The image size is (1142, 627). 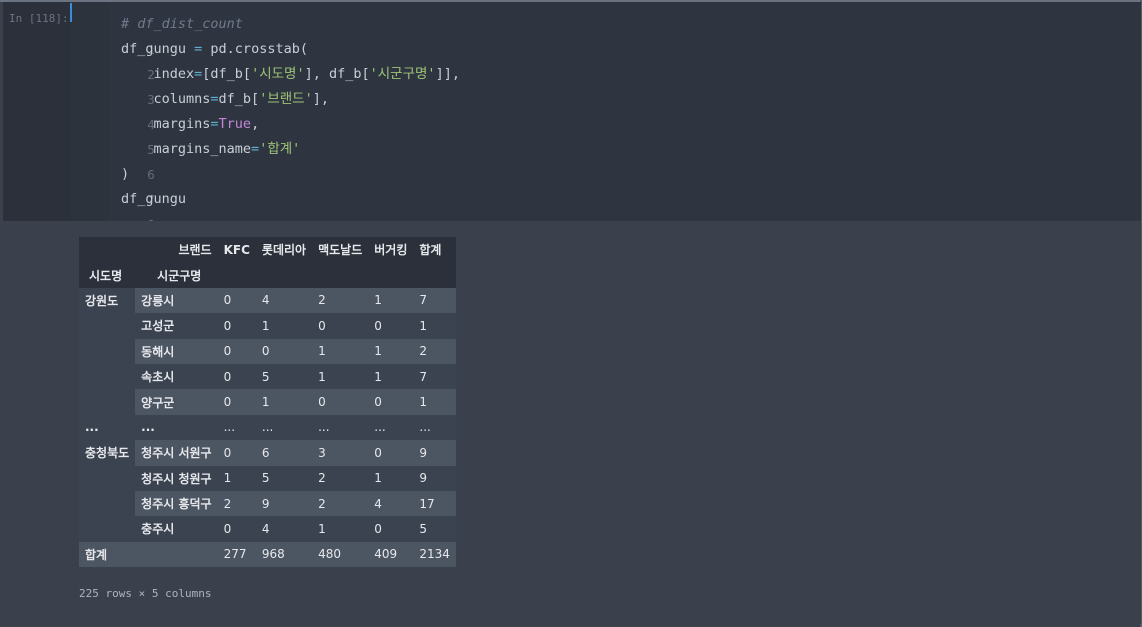 I want to click on code-token: margins, so click(x=166, y=124).